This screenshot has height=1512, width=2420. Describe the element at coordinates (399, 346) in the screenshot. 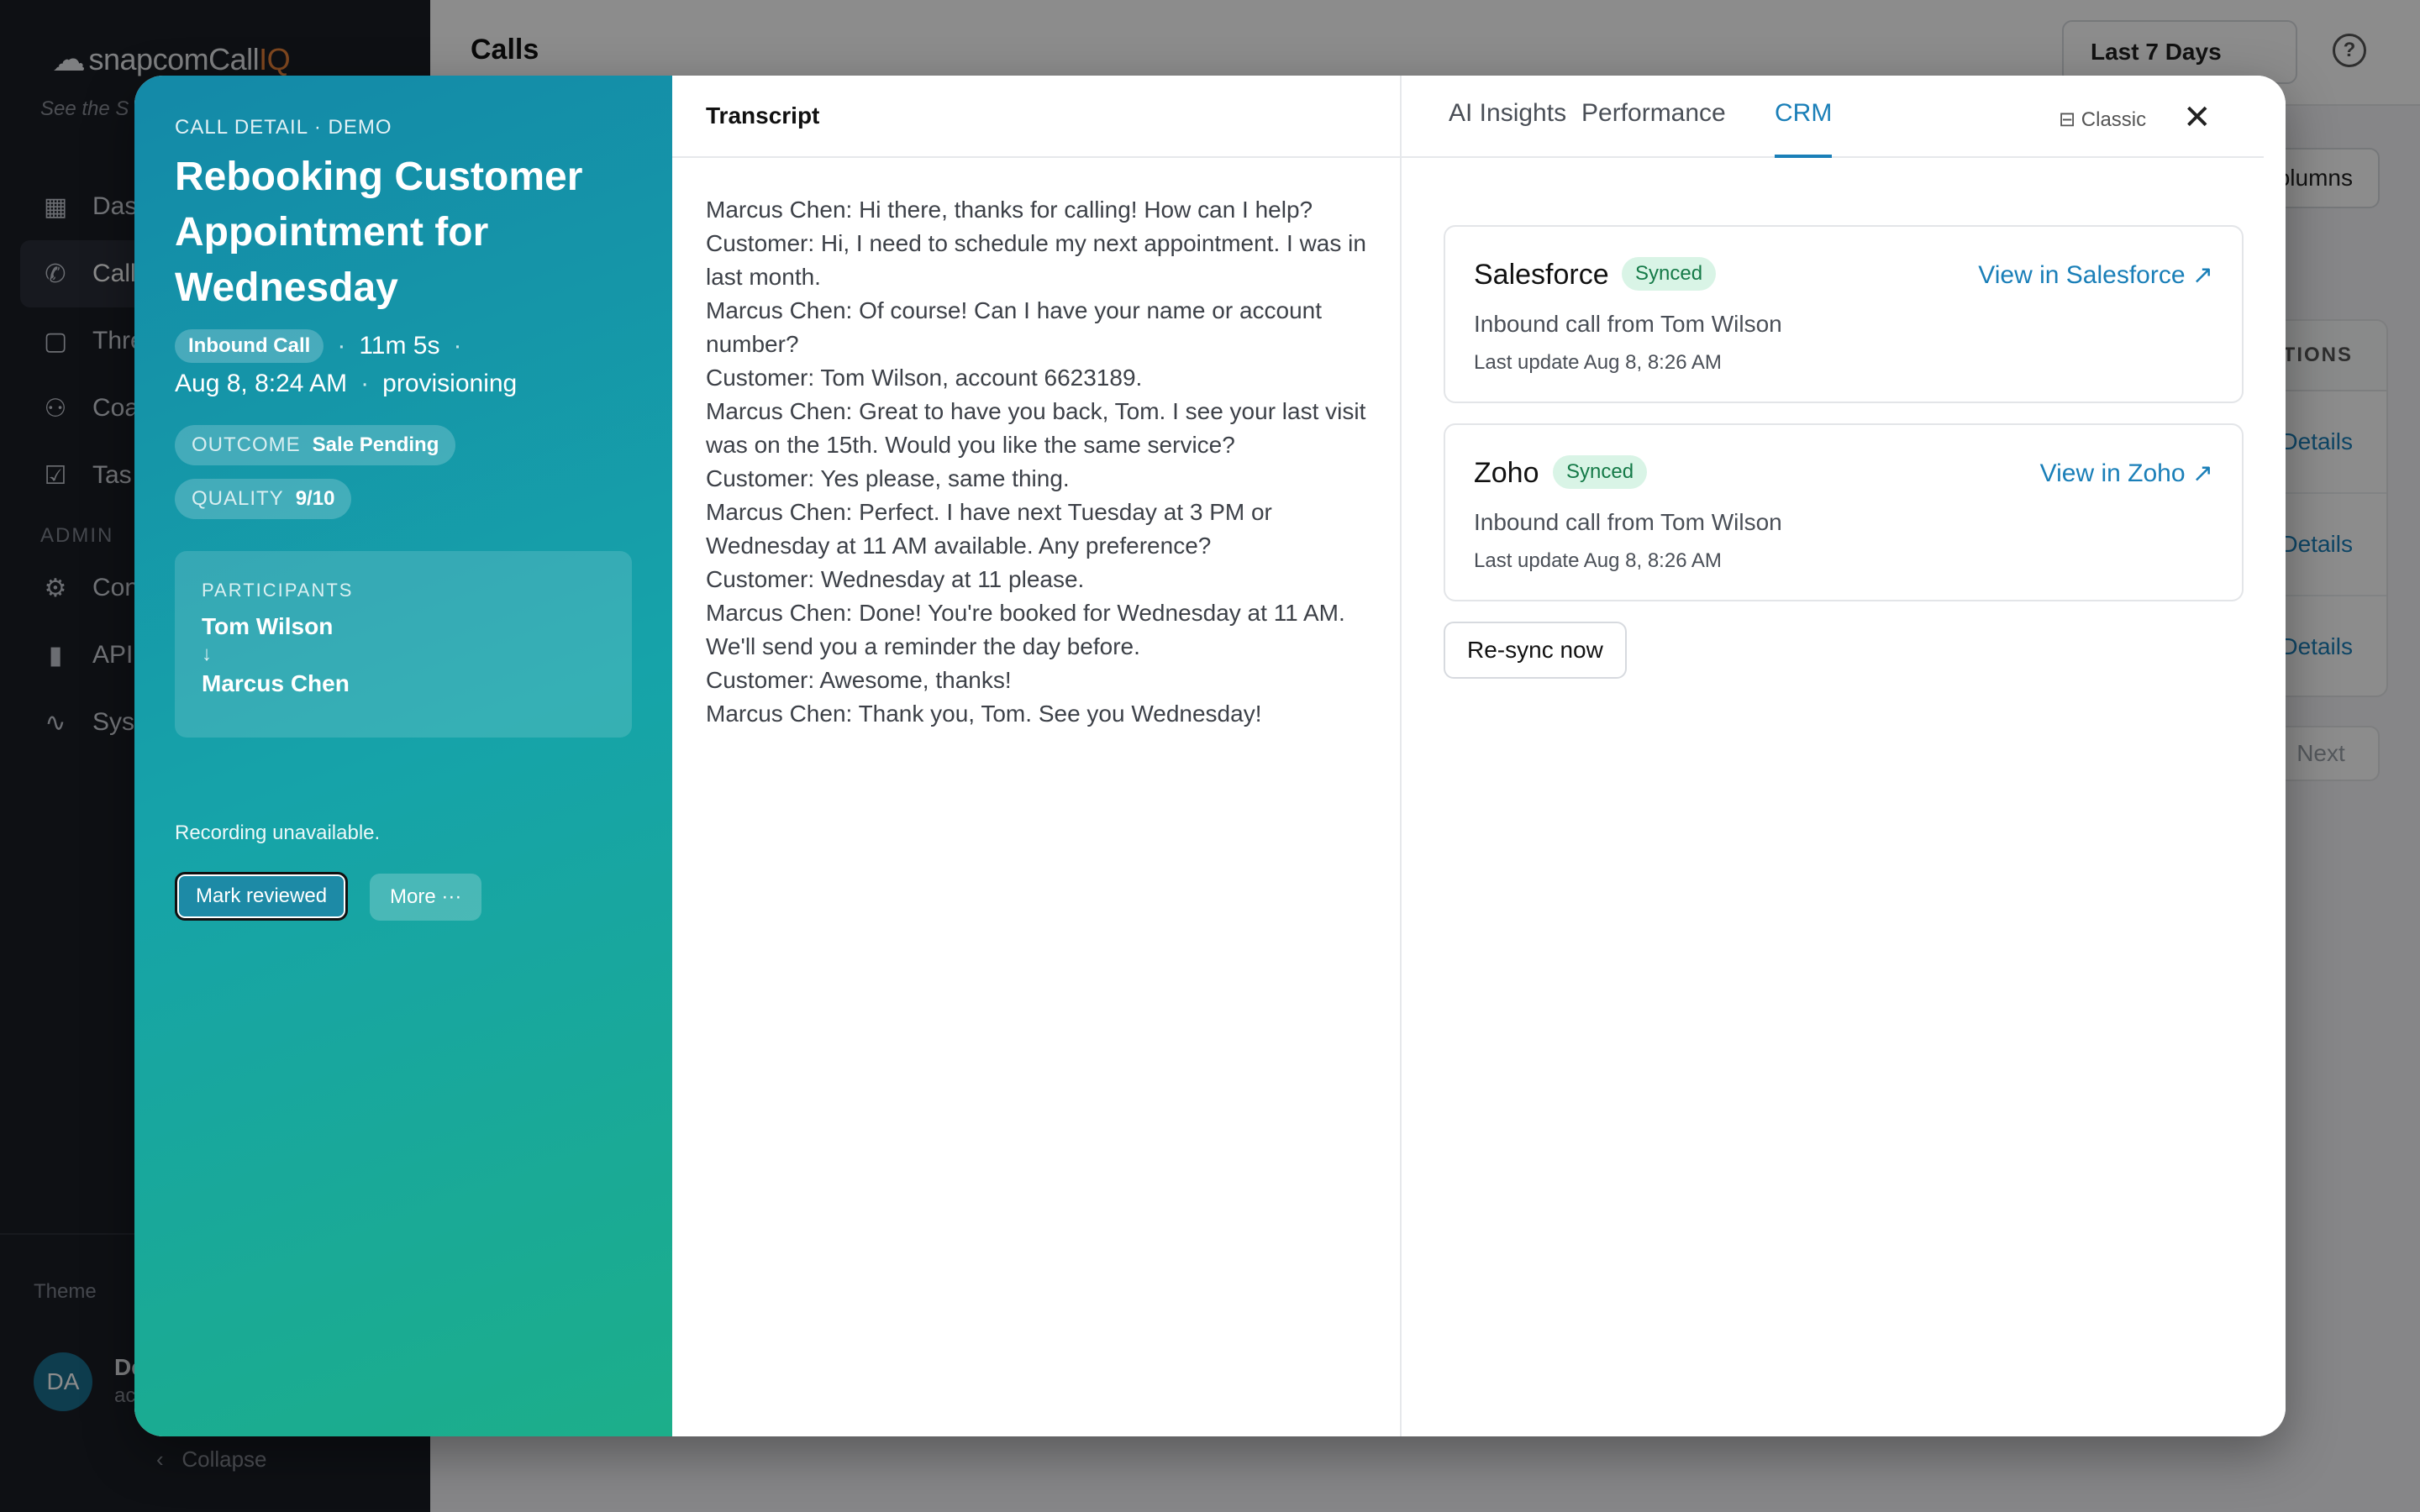

I see `call-duration: 11m 5s` at that location.